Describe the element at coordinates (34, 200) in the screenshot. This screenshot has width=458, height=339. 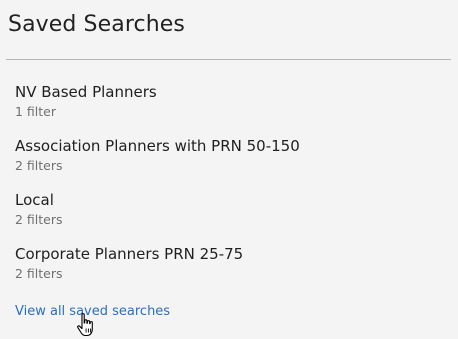
I see `saved-search-name: Local` at that location.